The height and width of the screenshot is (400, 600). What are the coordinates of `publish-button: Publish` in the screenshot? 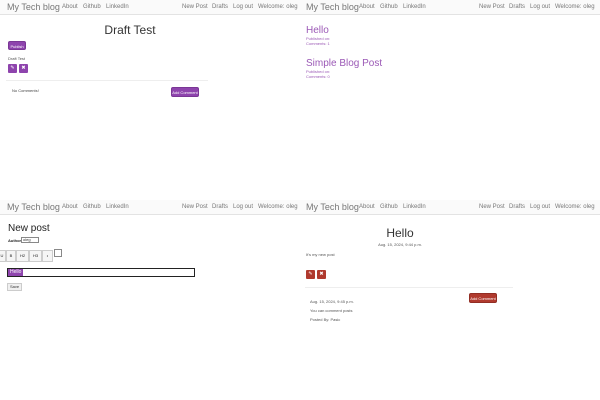 It's located at (17, 45).